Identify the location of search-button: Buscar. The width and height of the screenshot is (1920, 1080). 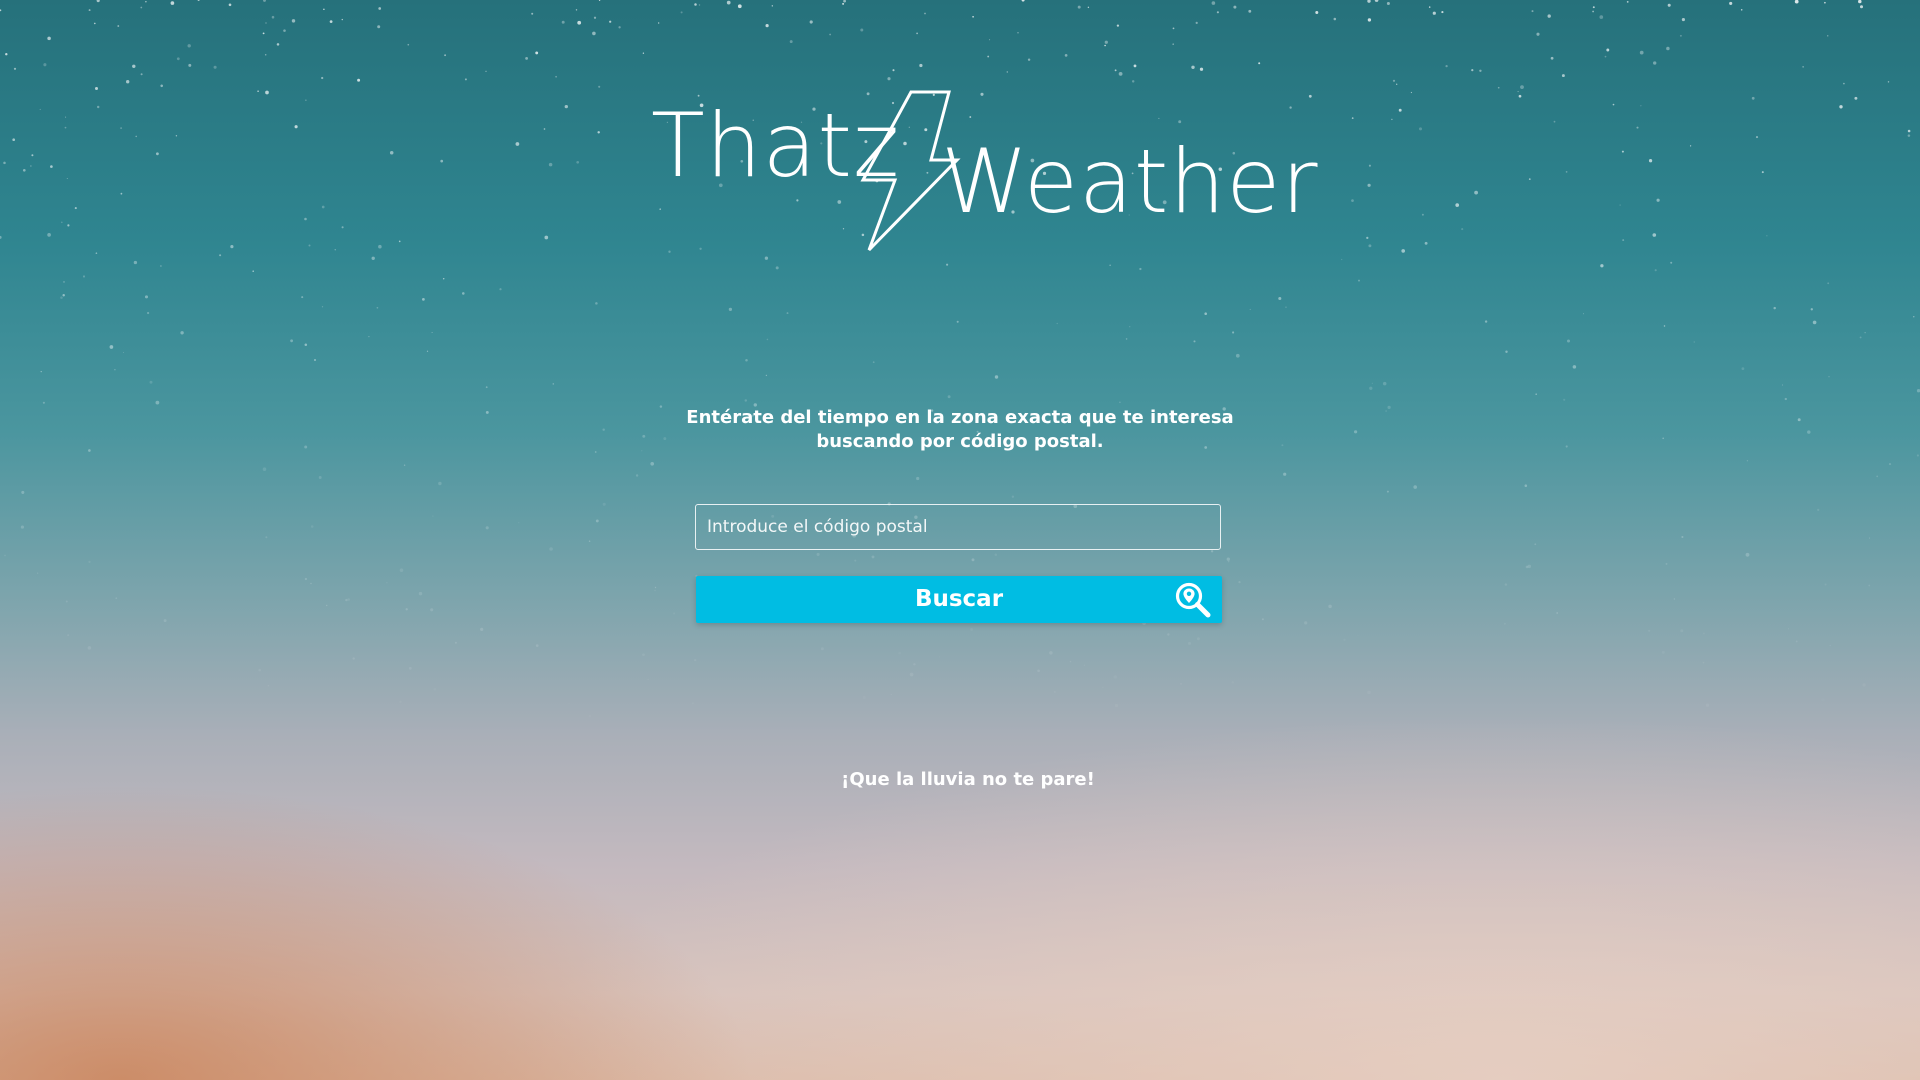
(959, 599).